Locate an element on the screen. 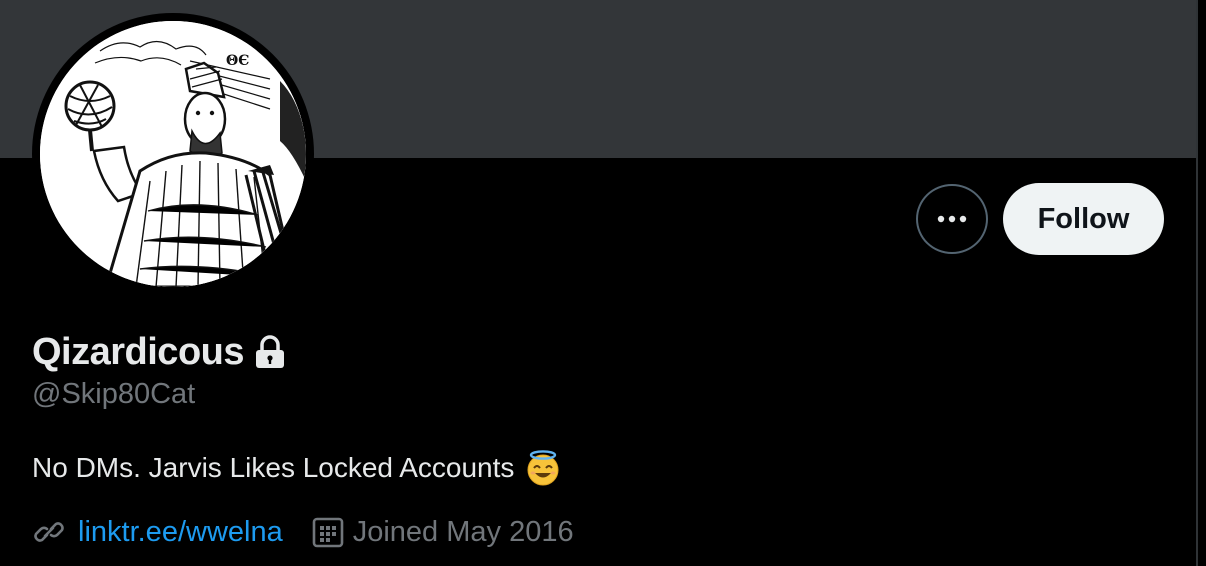 The width and height of the screenshot is (1206, 566). profile-meta: linktr.ee/wwelna Joined May 2016 is located at coordinates (303, 532).